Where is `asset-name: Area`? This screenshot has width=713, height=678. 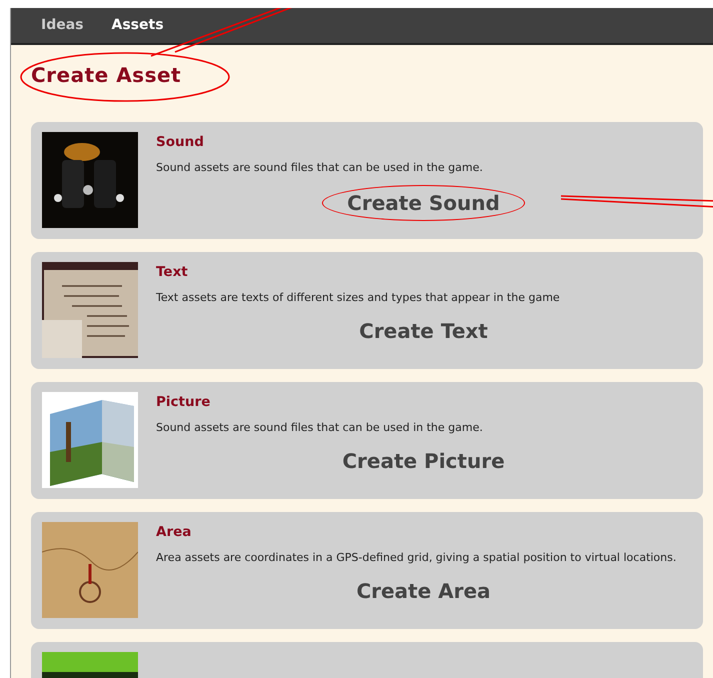 asset-name: Area is located at coordinates (174, 532).